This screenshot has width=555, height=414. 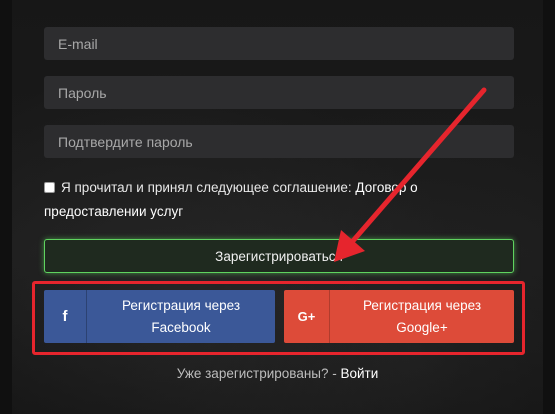 I want to click on email-placeholder: E-mail, so click(x=78, y=43).